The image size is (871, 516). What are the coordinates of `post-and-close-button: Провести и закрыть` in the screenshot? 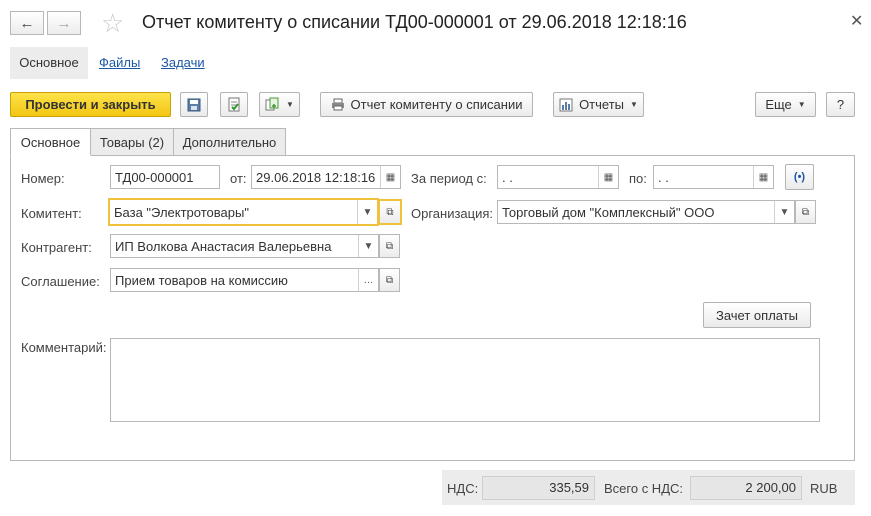 It's located at (90, 104).